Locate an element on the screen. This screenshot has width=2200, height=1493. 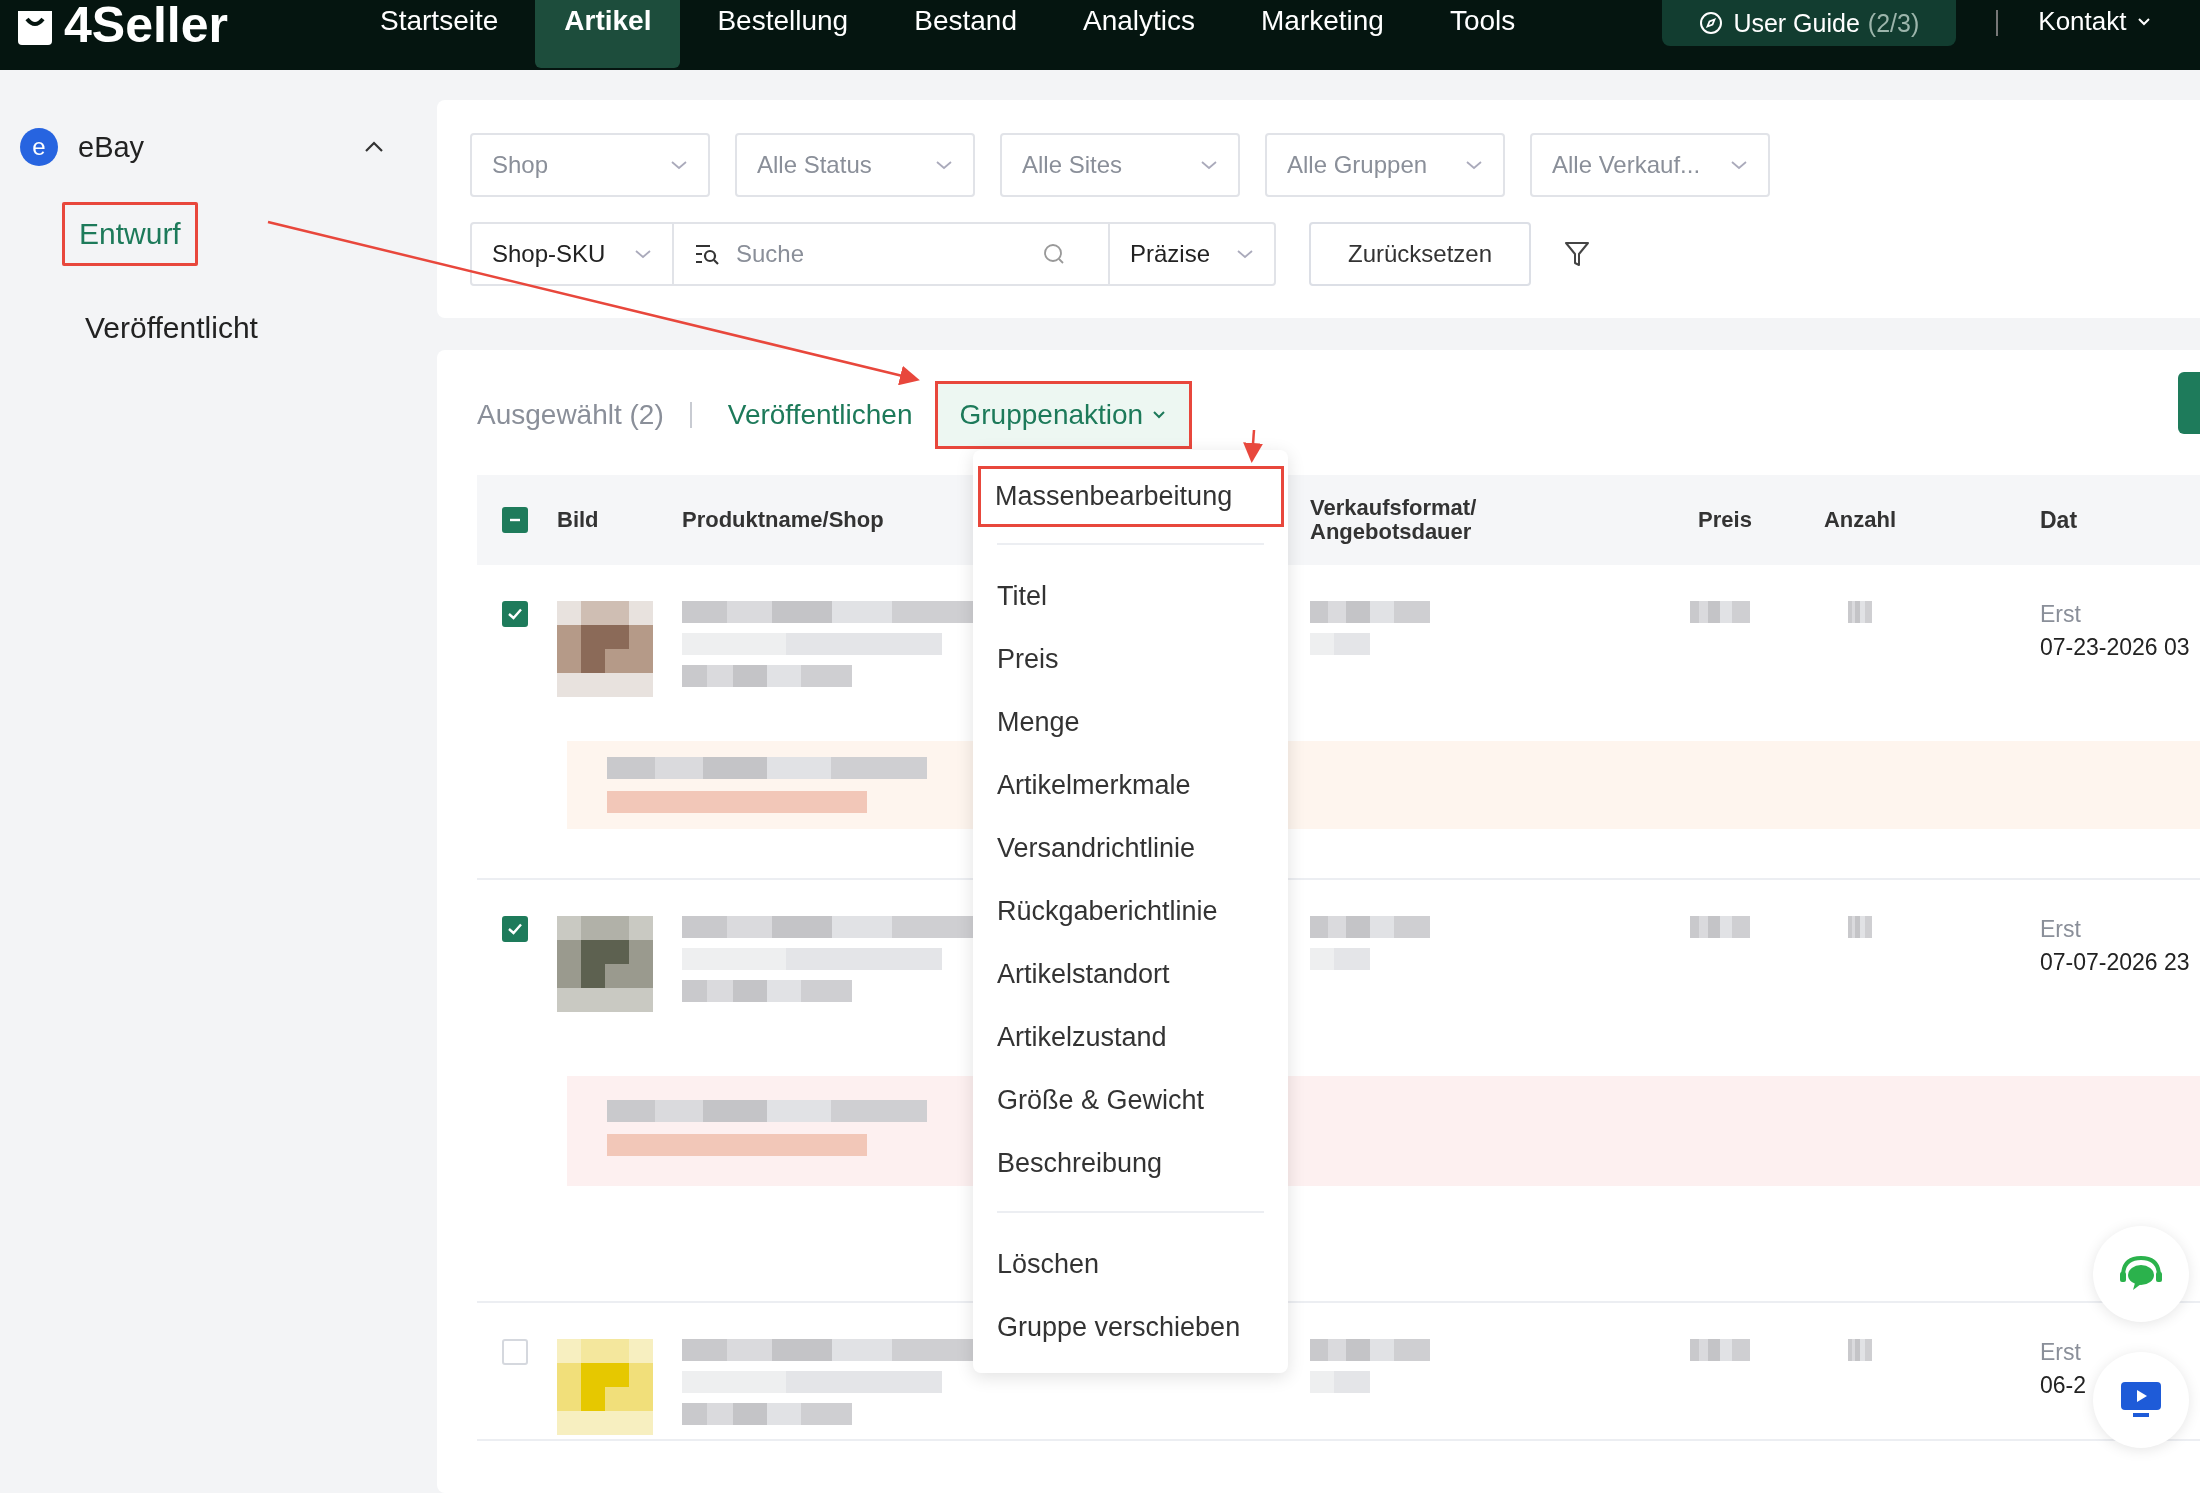
menu-item: Löschen is located at coordinates (1130, 1264).